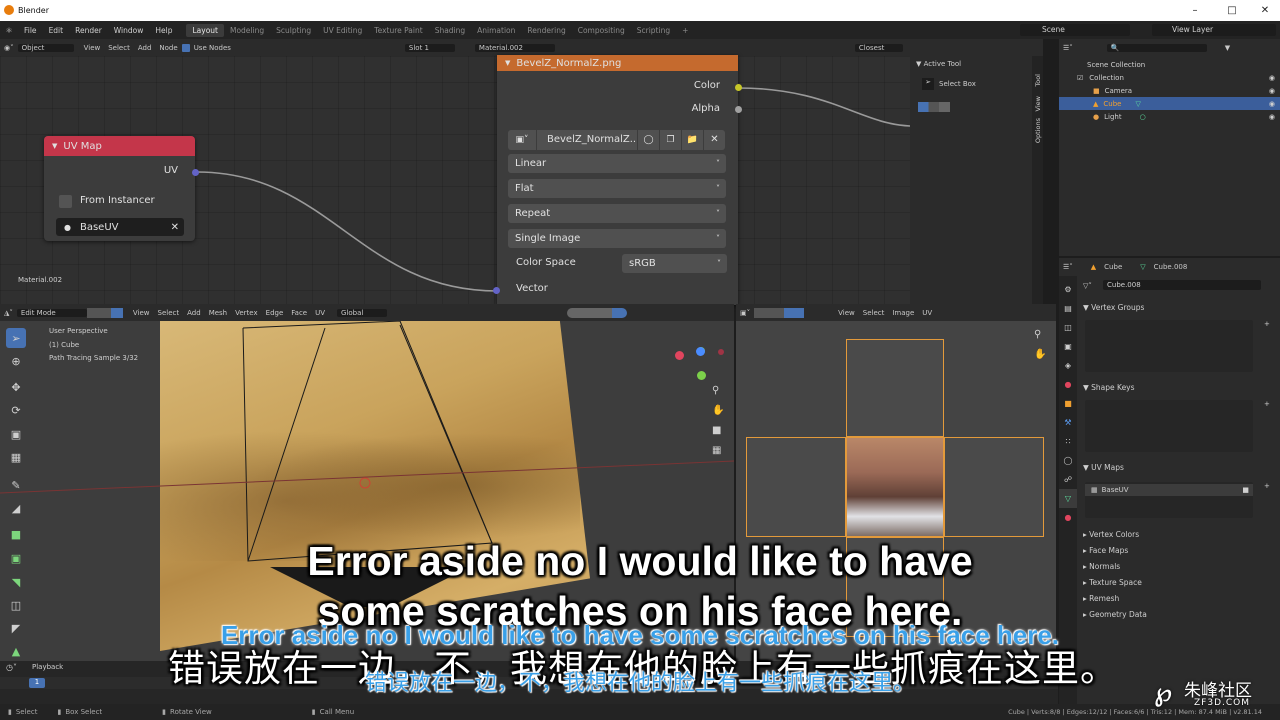  What do you see at coordinates (1169, 77) in the screenshot?
I see `outliner-row-collection: ☑ Collection ◉` at bounding box center [1169, 77].